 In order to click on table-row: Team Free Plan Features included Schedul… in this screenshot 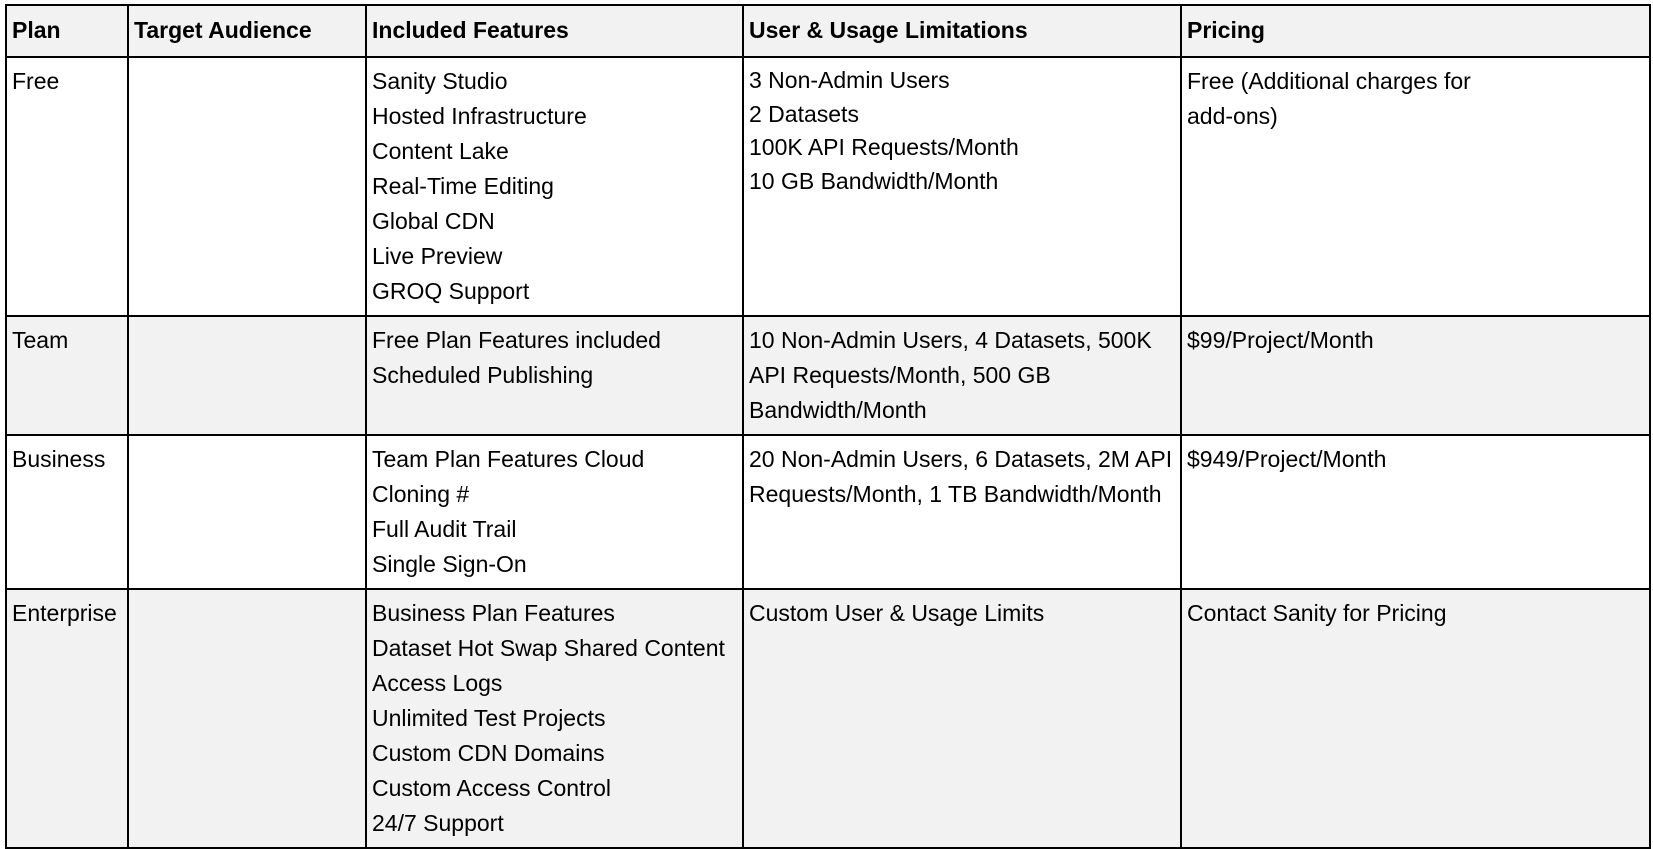, I will do `click(828, 375)`.